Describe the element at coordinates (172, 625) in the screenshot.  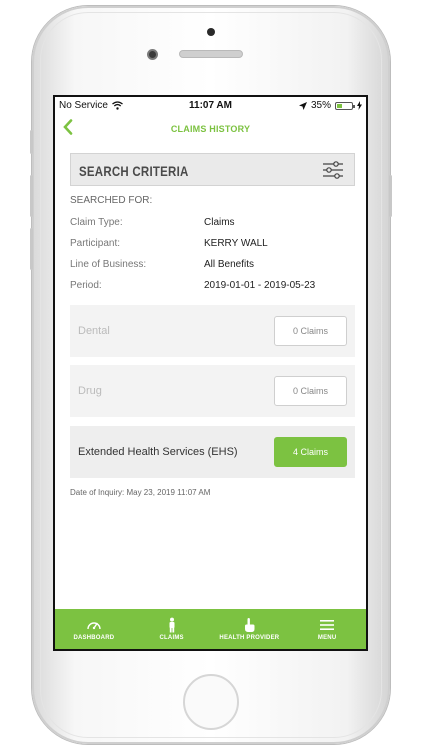
I see `person-icon` at that location.